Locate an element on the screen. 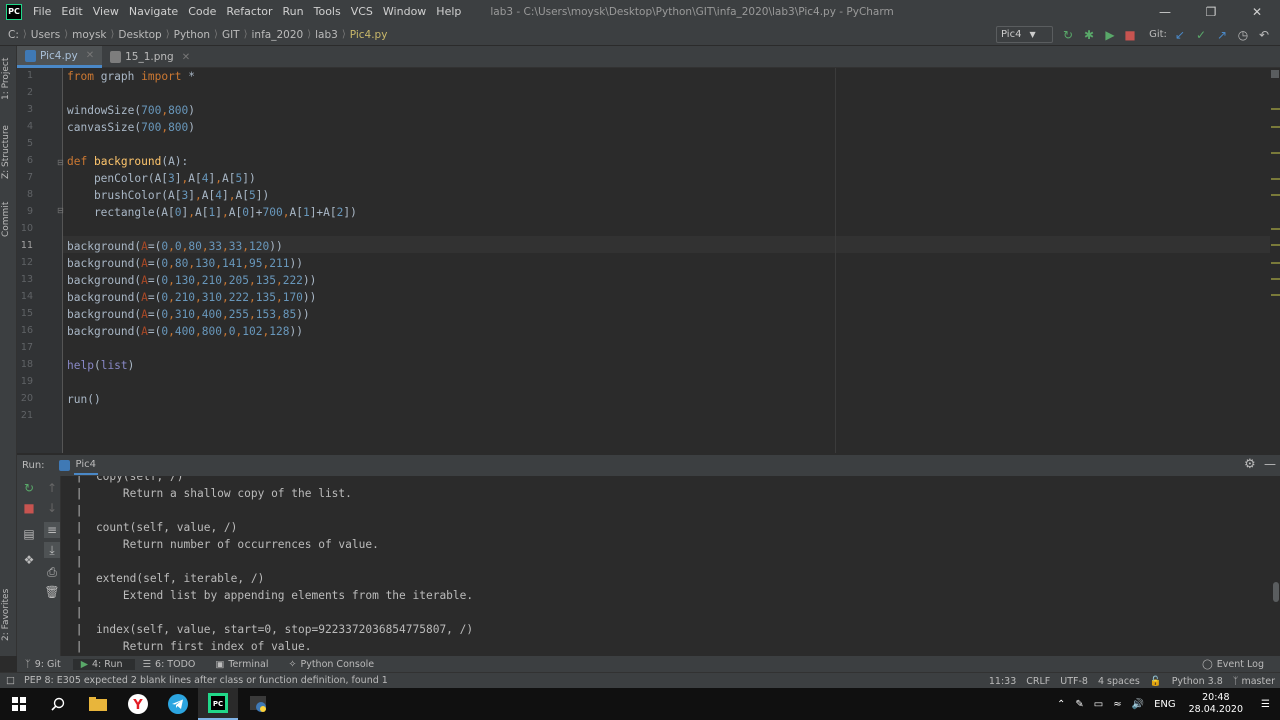 The width and height of the screenshot is (1280, 720). menu-refactor: Refactor is located at coordinates (249, 12).